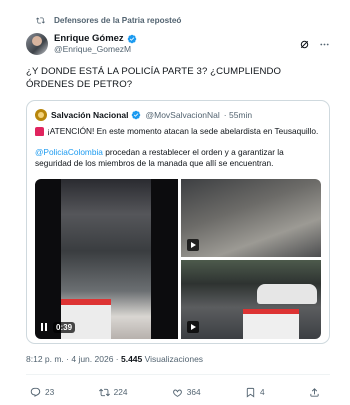  I want to click on reply-icon, so click(35, 392).